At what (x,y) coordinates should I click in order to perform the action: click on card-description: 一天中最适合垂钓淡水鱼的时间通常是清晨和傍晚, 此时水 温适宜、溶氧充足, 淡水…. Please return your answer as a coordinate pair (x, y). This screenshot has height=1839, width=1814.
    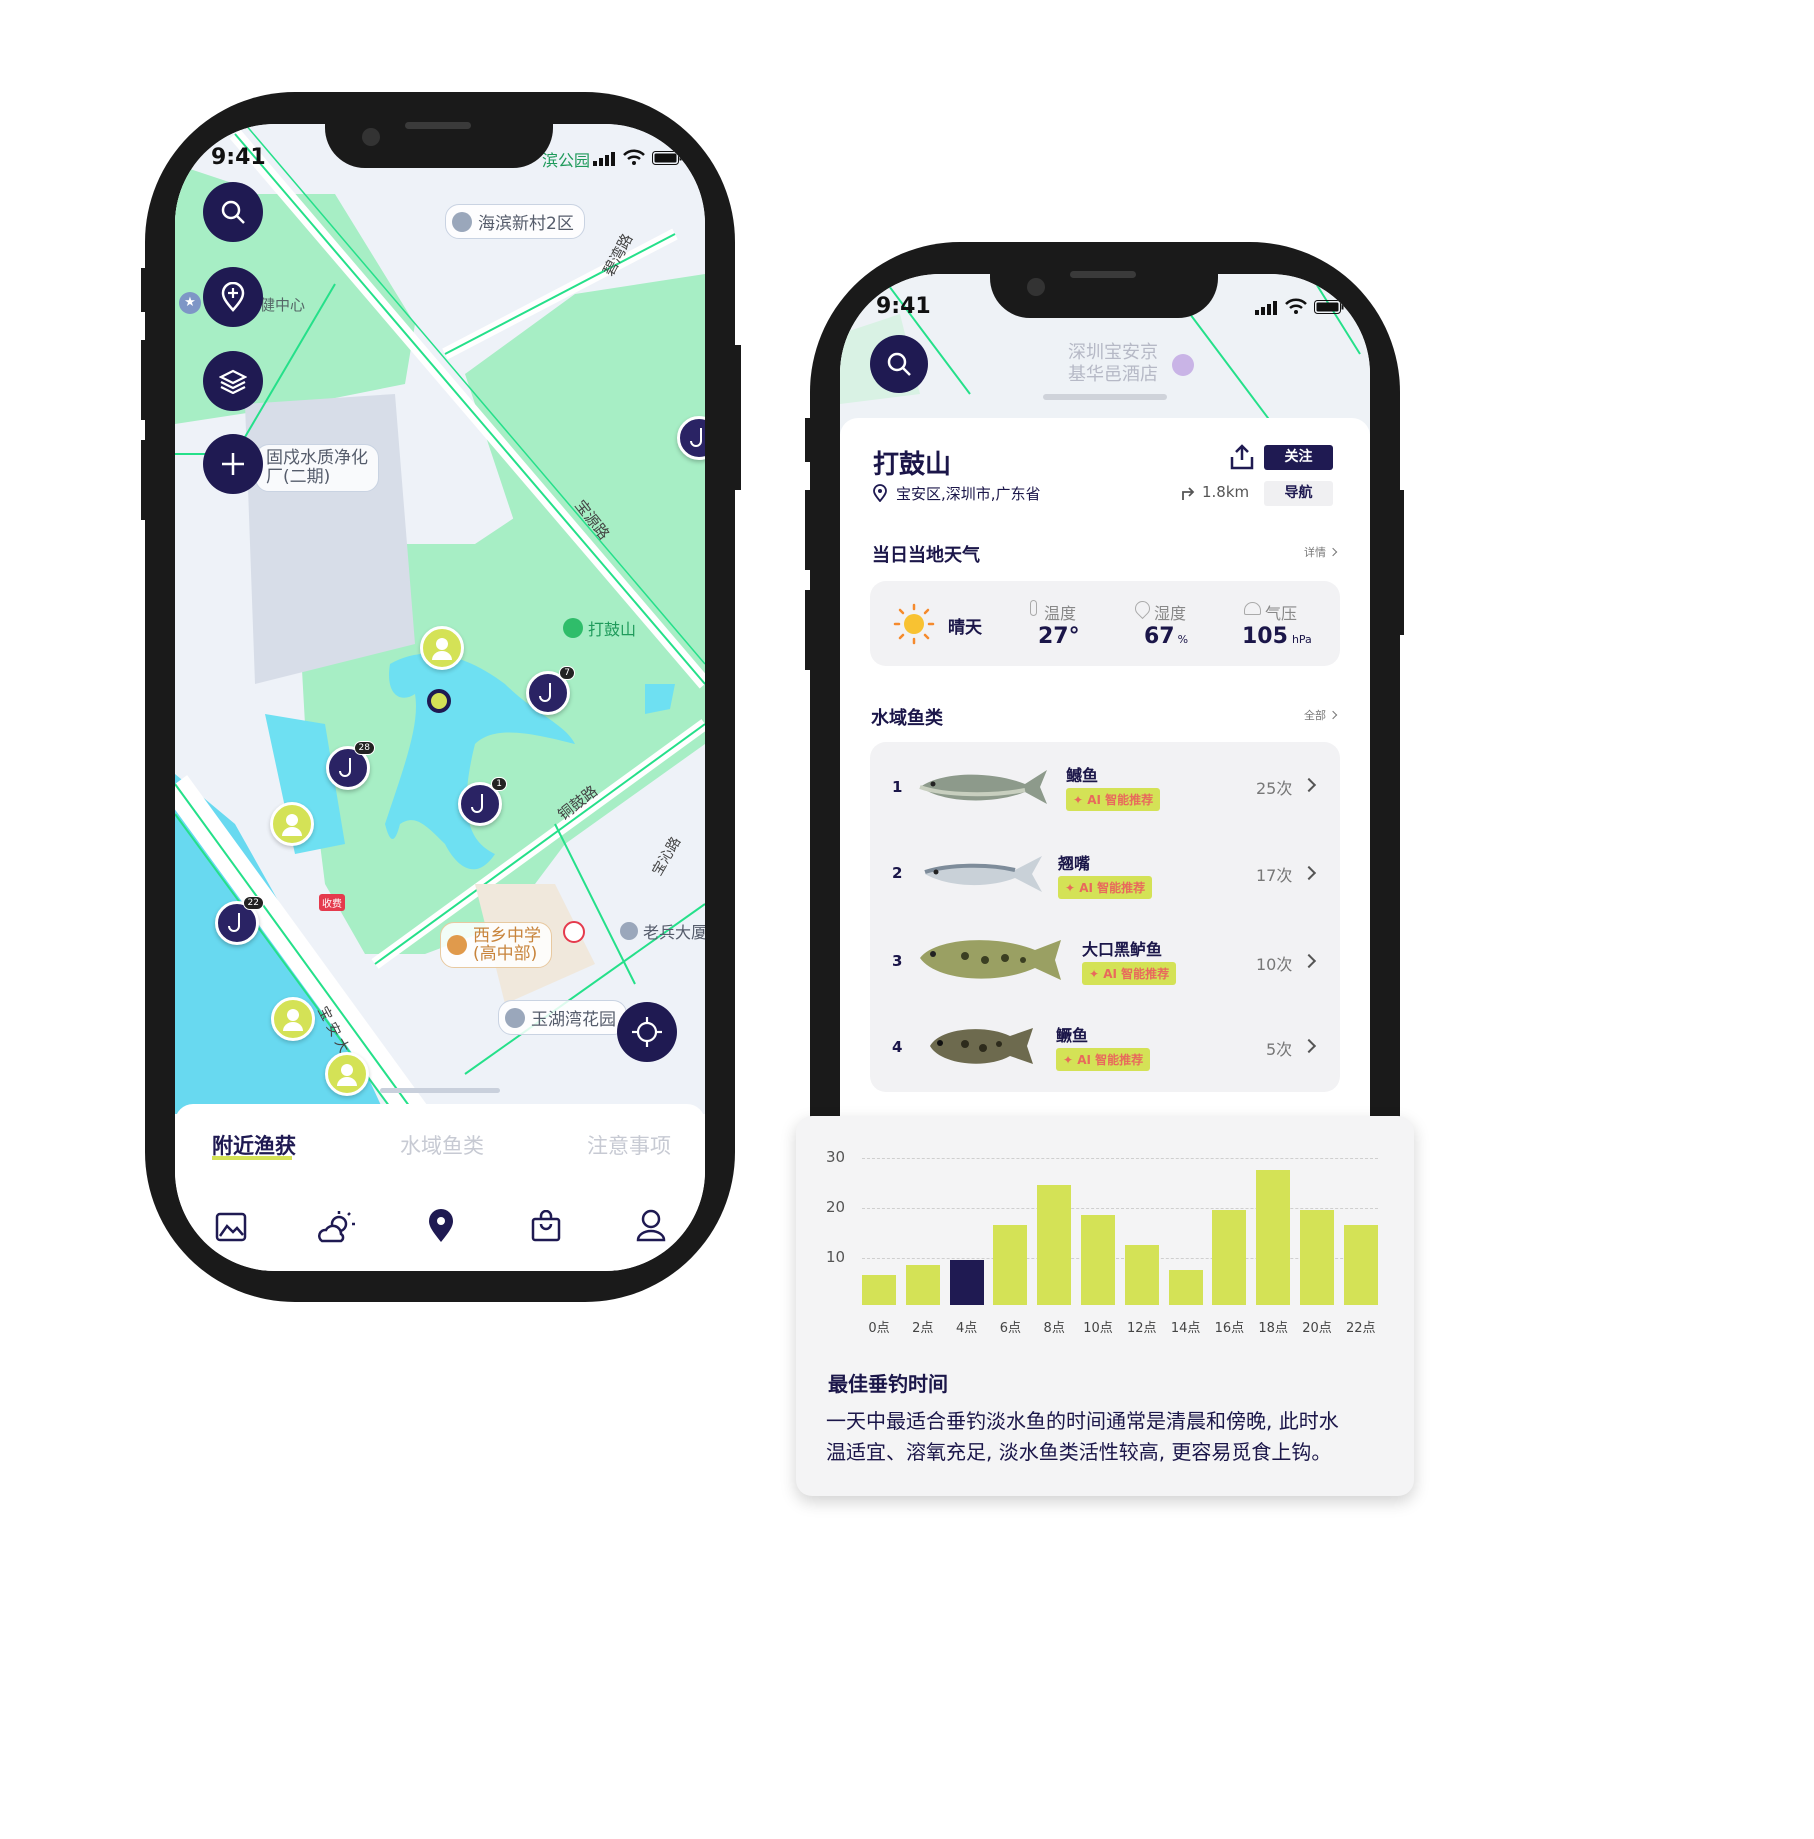
    Looking at the image, I should click on (1082, 1437).